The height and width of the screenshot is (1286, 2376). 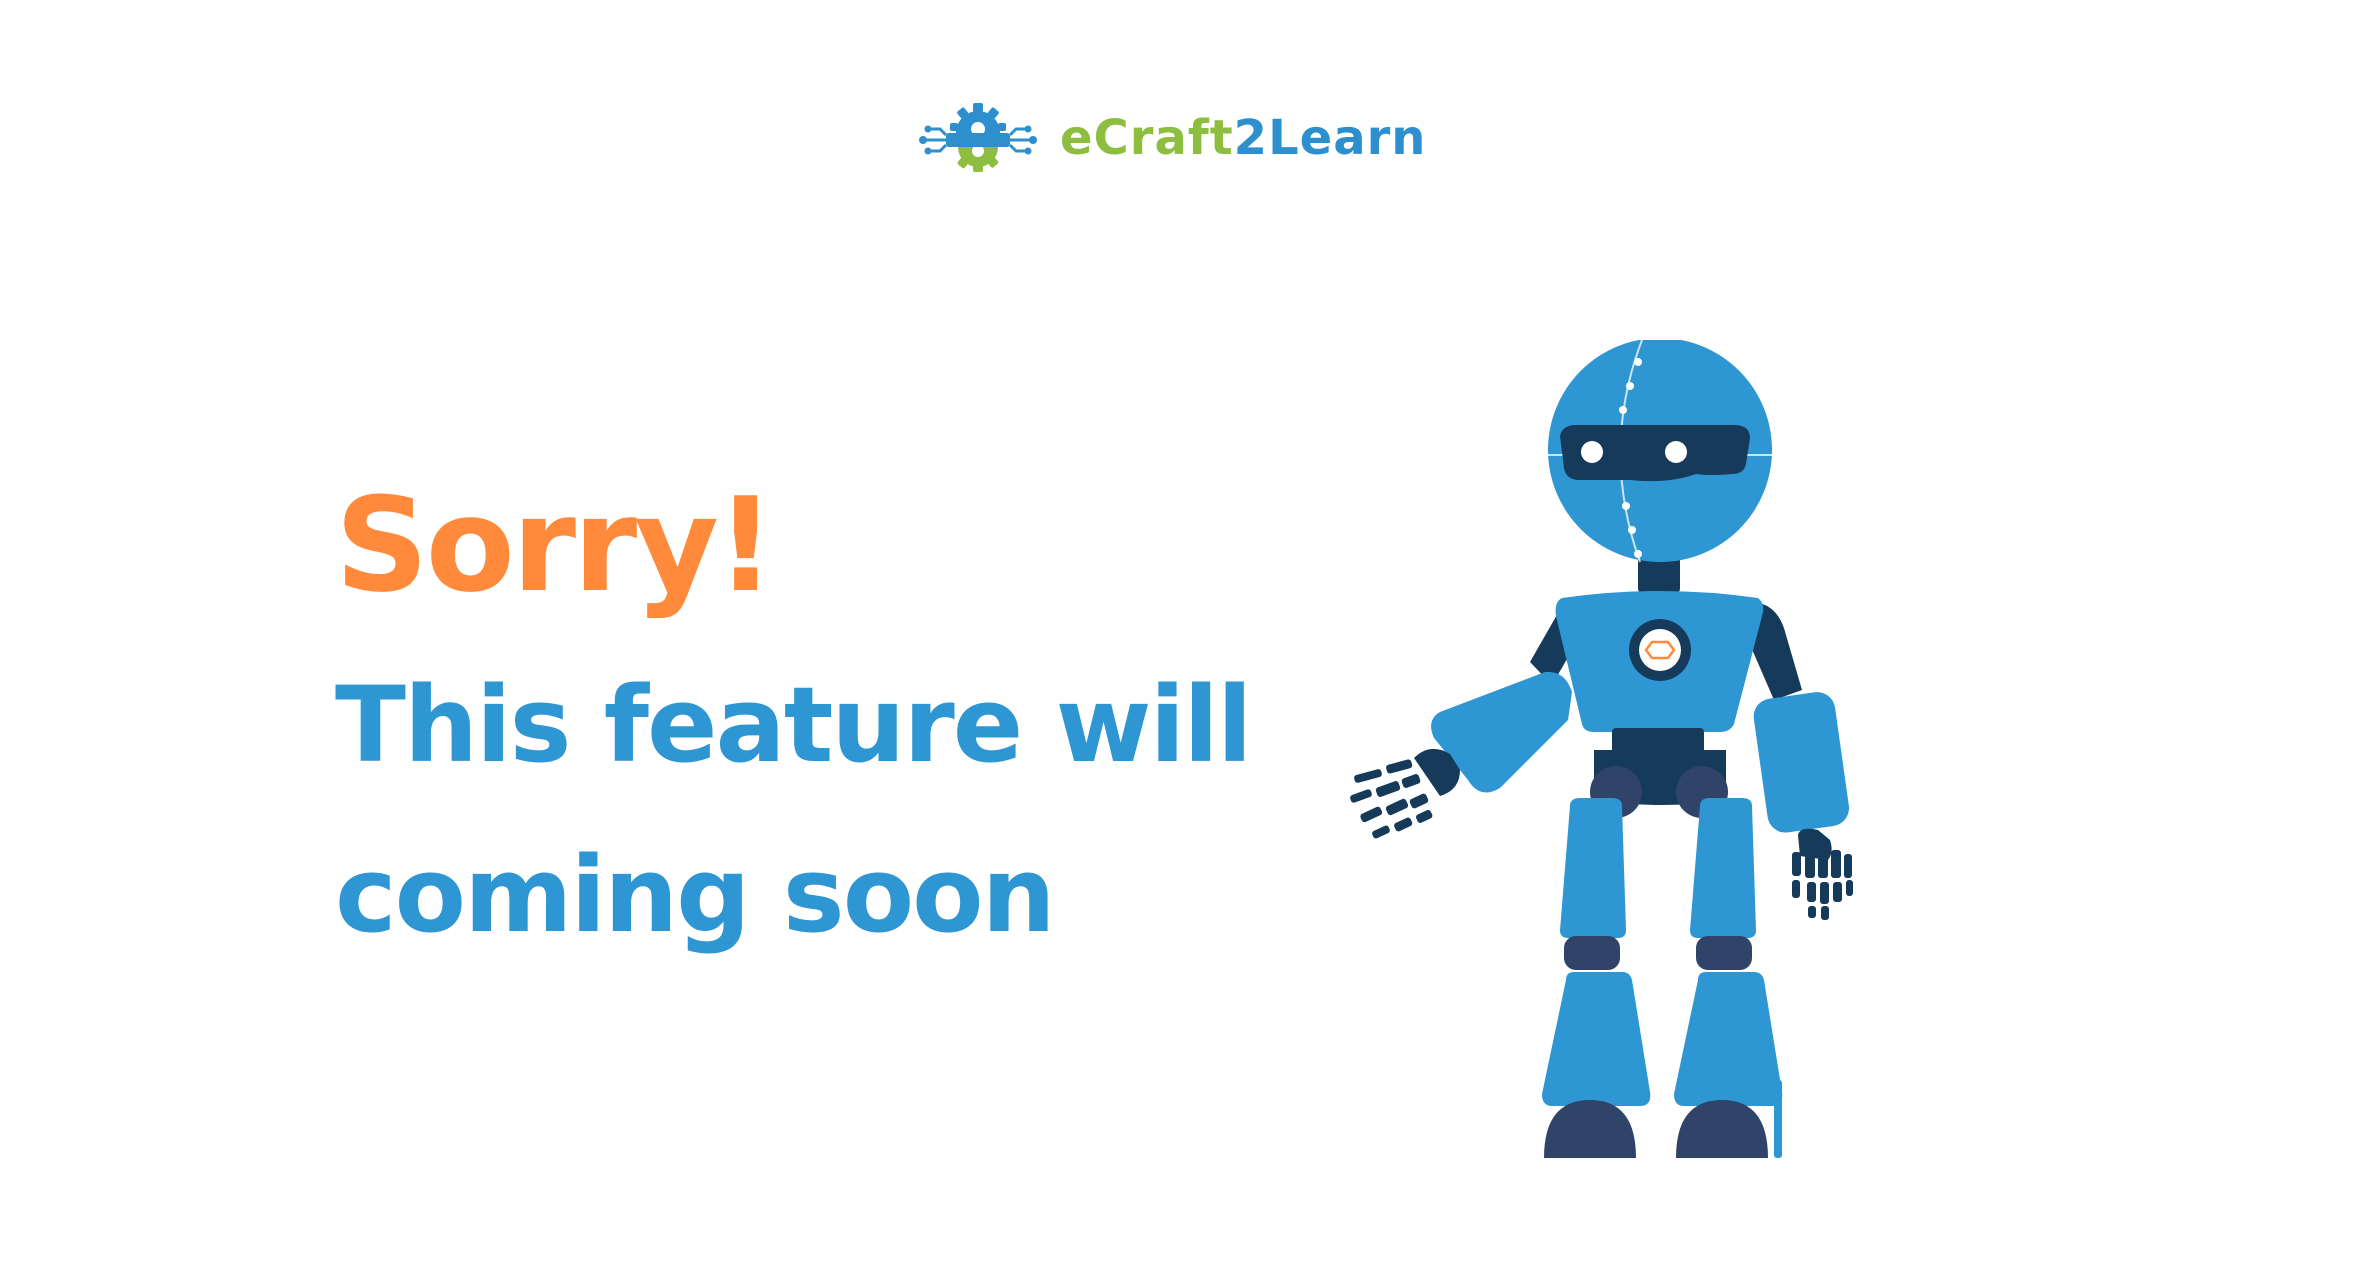 What do you see at coordinates (1464, 722) in the screenshot?
I see `robot-left-arm` at bounding box center [1464, 722].